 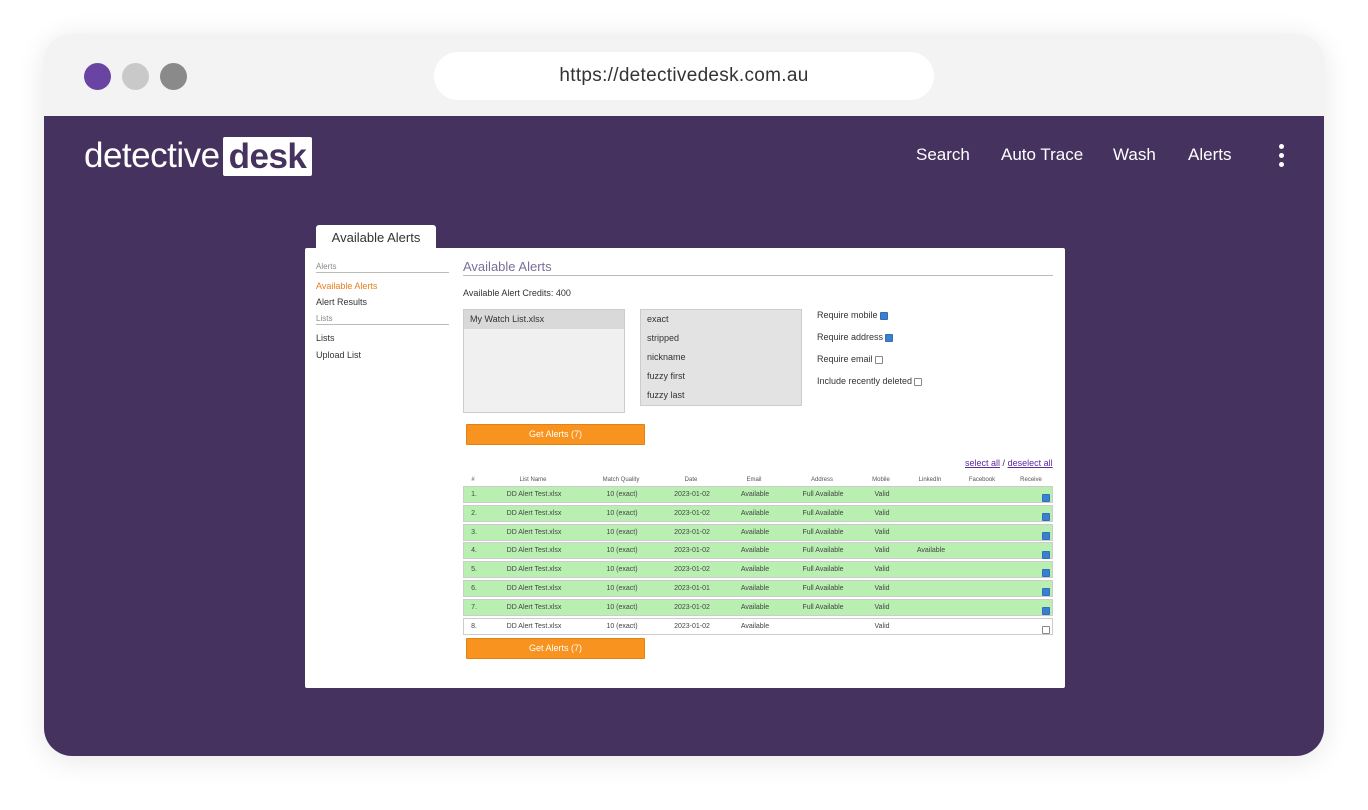 What do you see at coordinates (173, 76) in the screenshot?
I see `window-maximize-dot` at bounding box center [173, 76].